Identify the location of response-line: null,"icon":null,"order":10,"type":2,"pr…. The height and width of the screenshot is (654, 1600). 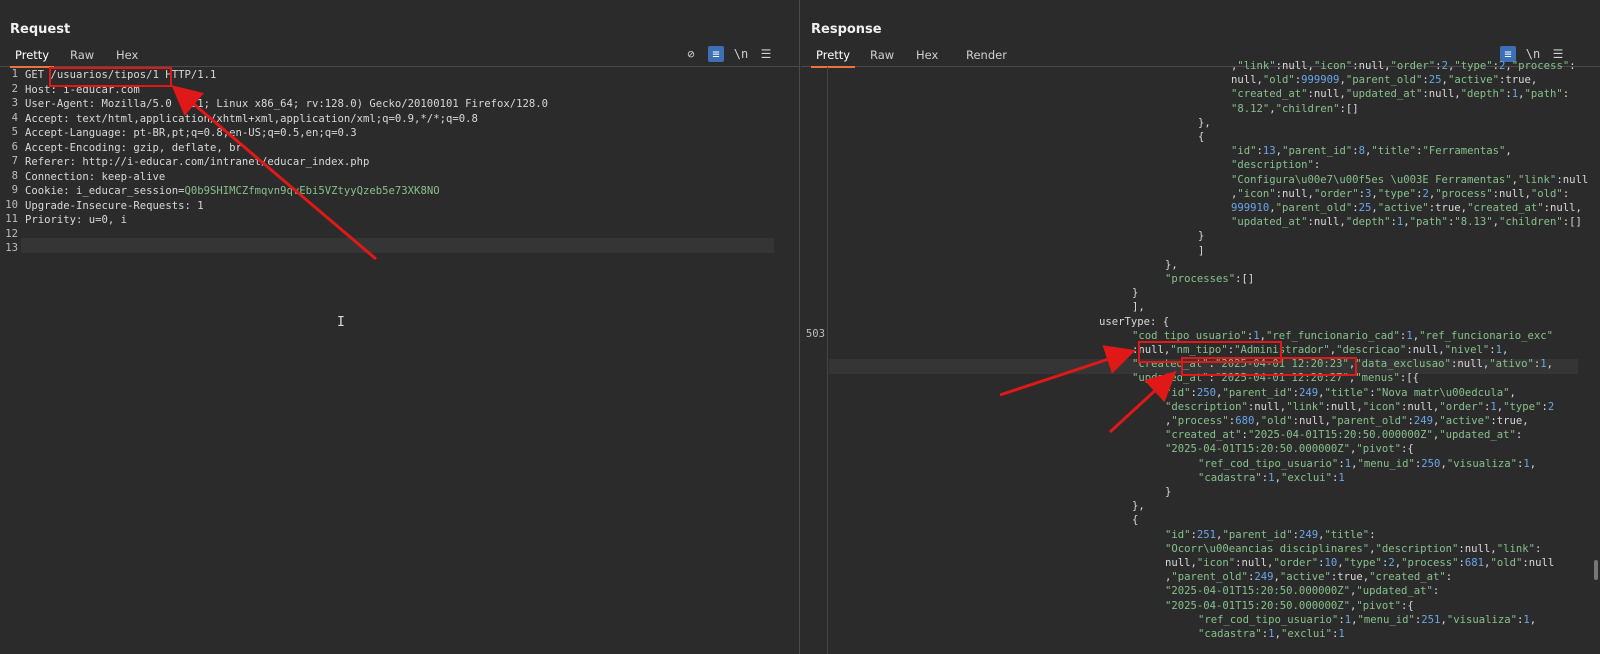
(1360, 563).